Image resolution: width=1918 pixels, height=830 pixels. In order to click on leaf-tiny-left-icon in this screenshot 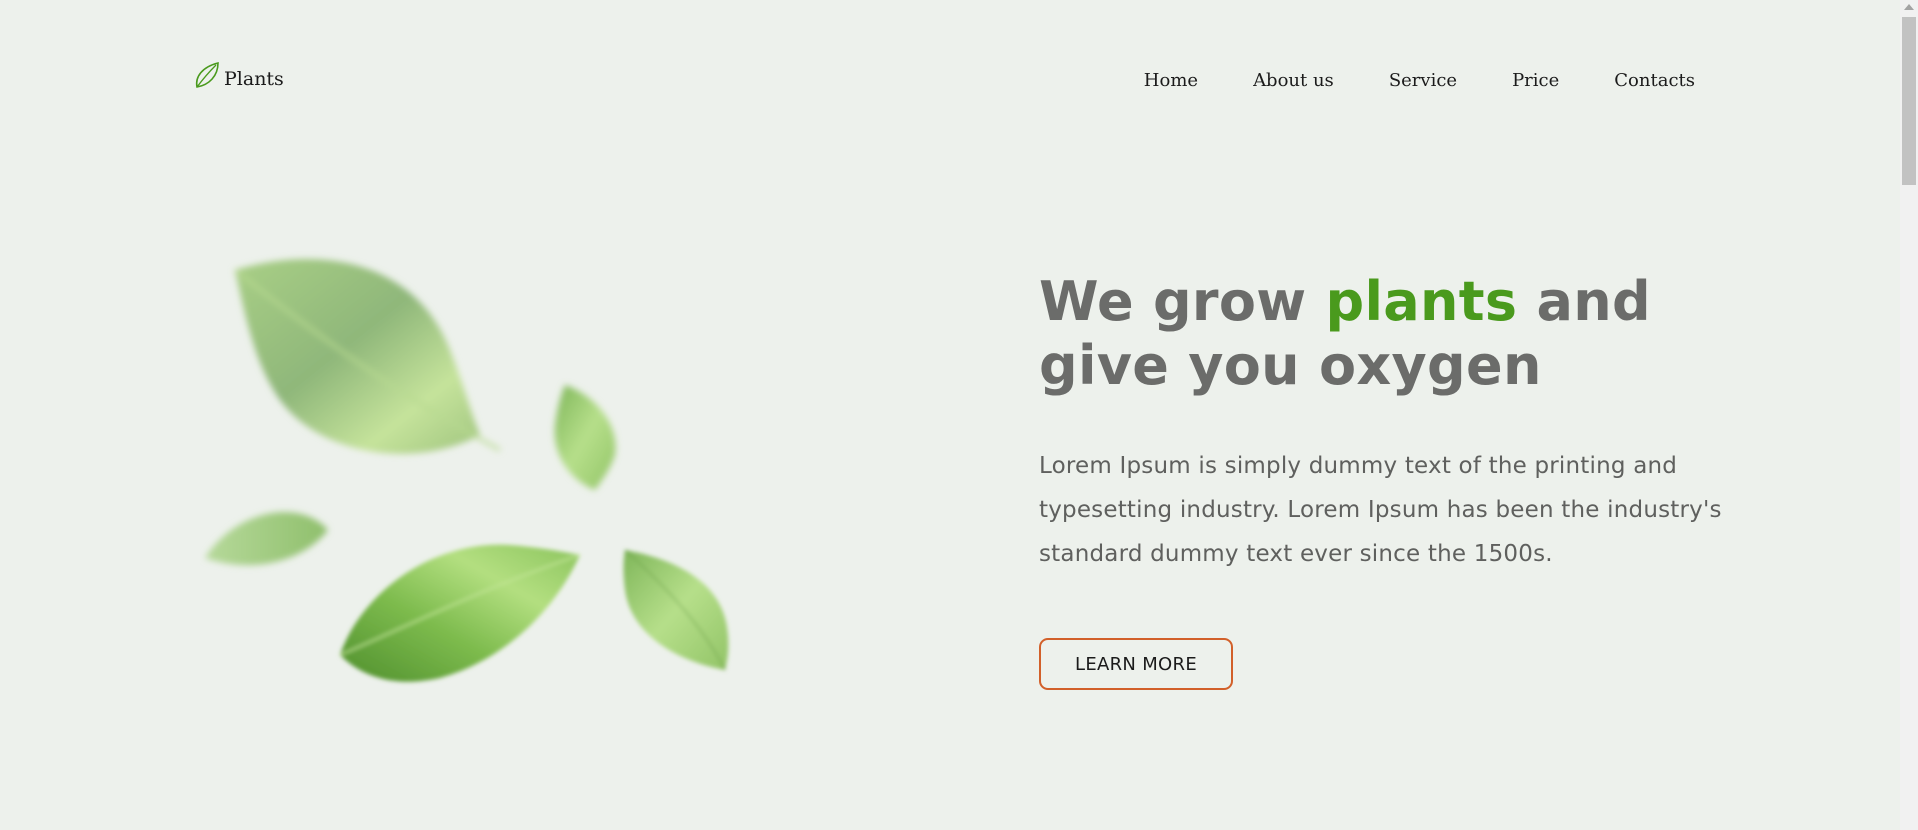, I will do `click(266, 539)`.